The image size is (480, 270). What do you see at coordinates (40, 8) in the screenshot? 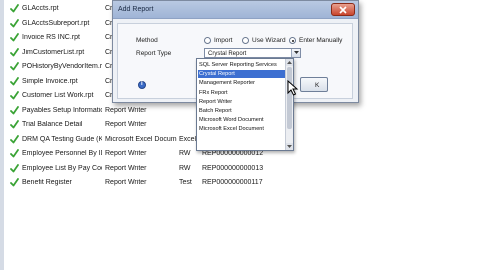
I see `report-name: GLAccts.rpt` at bounding box center [40, 8].